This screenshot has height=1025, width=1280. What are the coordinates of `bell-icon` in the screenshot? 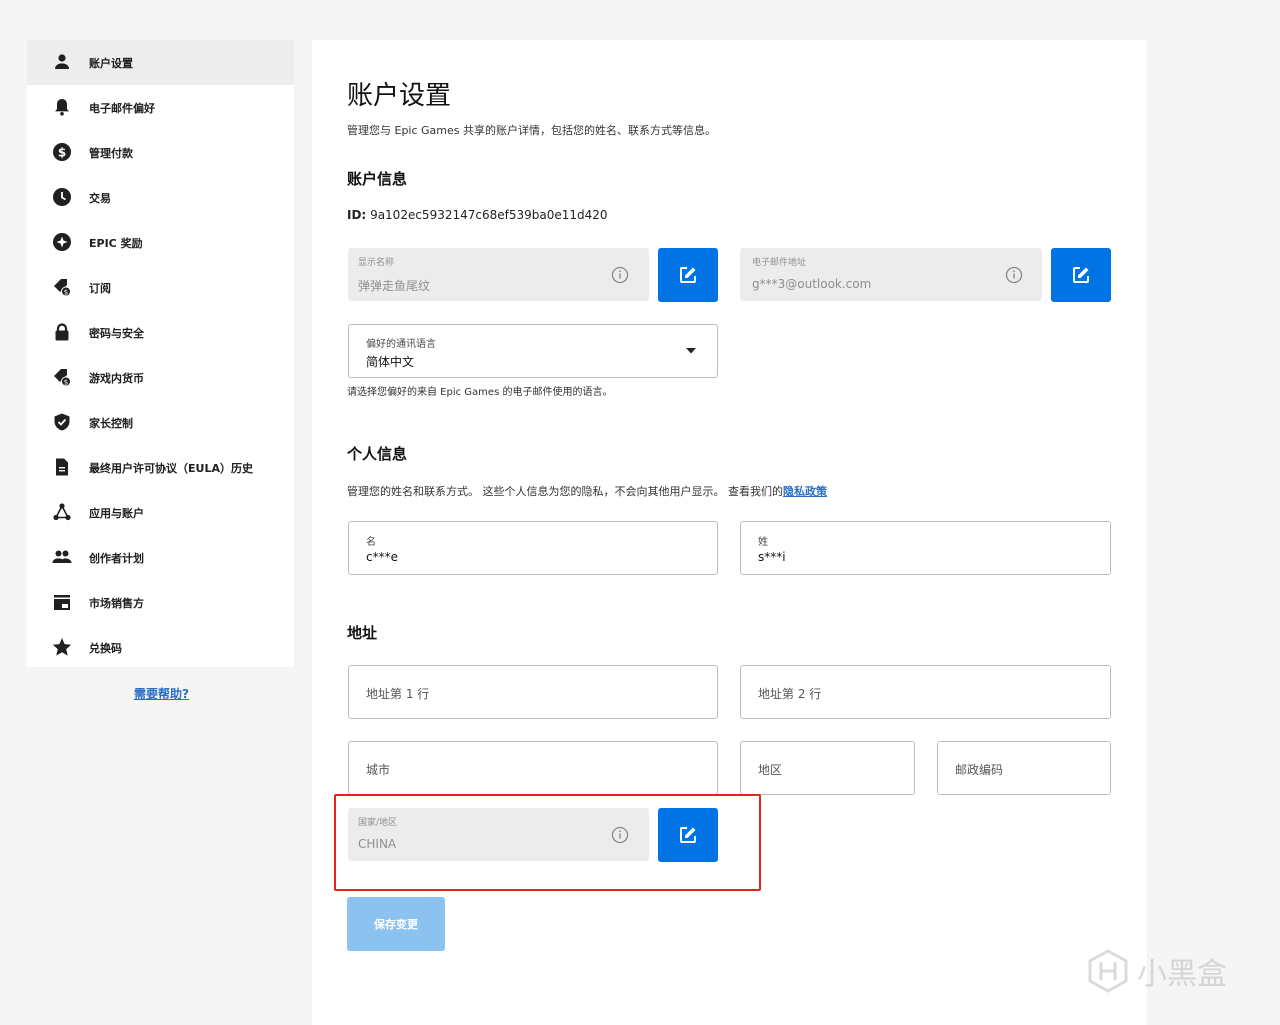 It's located at (62, 107).